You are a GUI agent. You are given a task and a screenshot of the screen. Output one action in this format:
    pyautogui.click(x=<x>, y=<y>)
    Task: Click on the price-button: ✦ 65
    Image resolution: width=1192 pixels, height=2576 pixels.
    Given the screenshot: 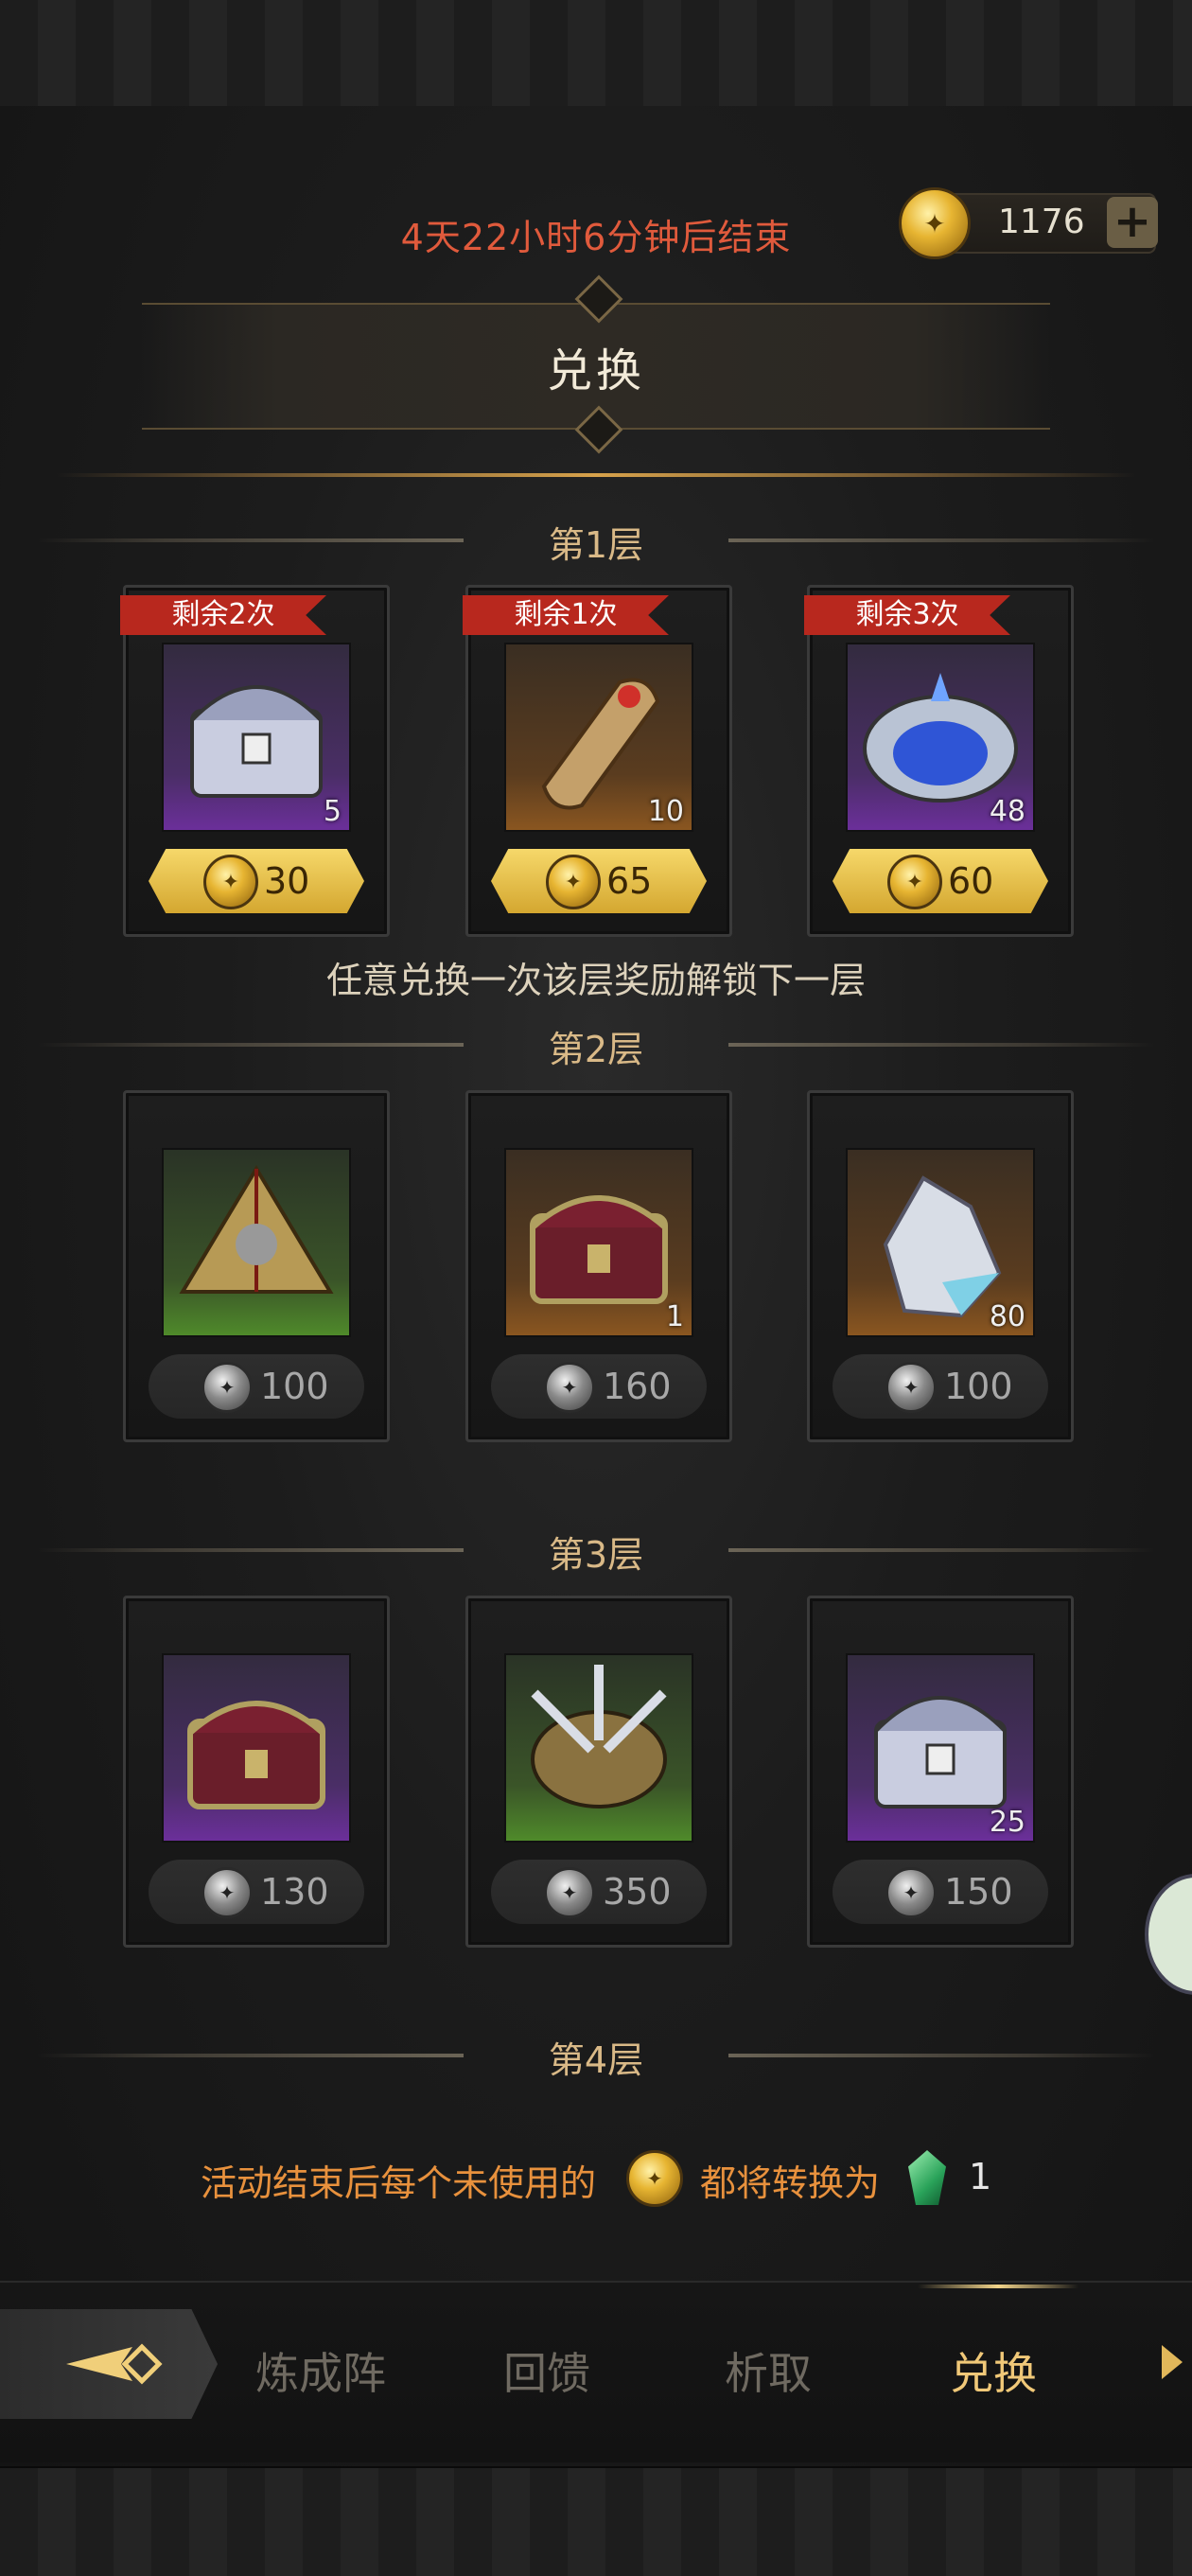 What is the action you would take?
    pyautogui.click(x=599, y=881)
    